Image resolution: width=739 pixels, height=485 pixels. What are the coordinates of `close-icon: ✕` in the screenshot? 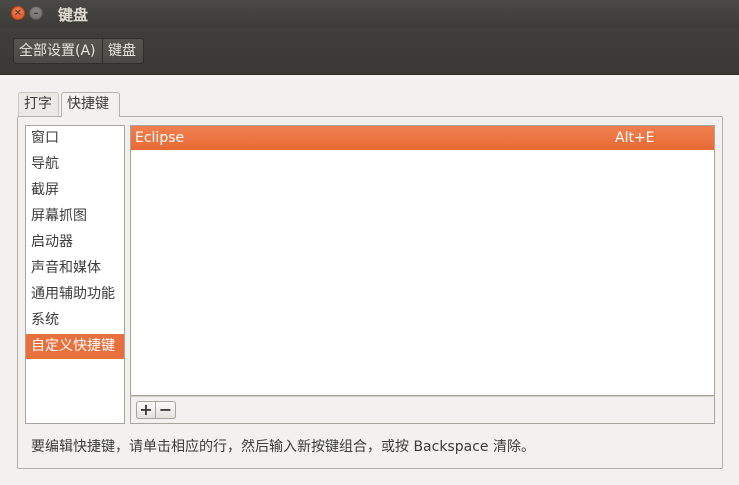 It's located at (18, 13).